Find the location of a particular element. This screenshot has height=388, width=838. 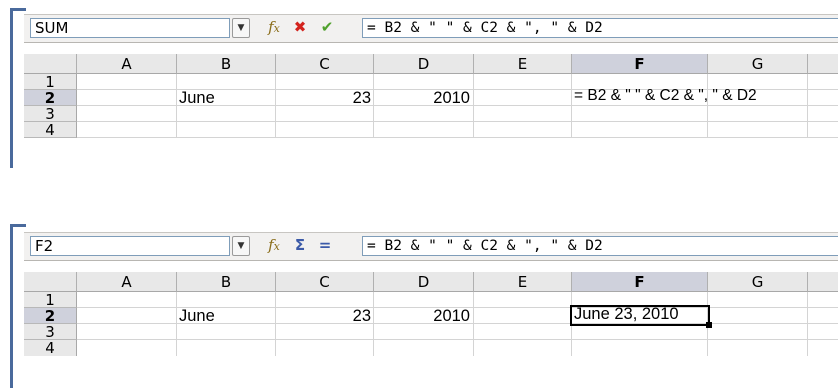

formula-bar: SUM ▼ fx ✖ ✔ = B2 & " " & C2 & ", " & D2 is located at coordinates (431, 28).